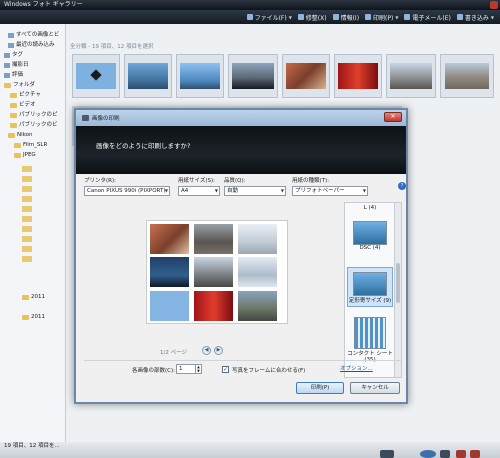 The height and width of the screenshot is (458, 500). I want to click on help-icon: ?, so click(402, 186).